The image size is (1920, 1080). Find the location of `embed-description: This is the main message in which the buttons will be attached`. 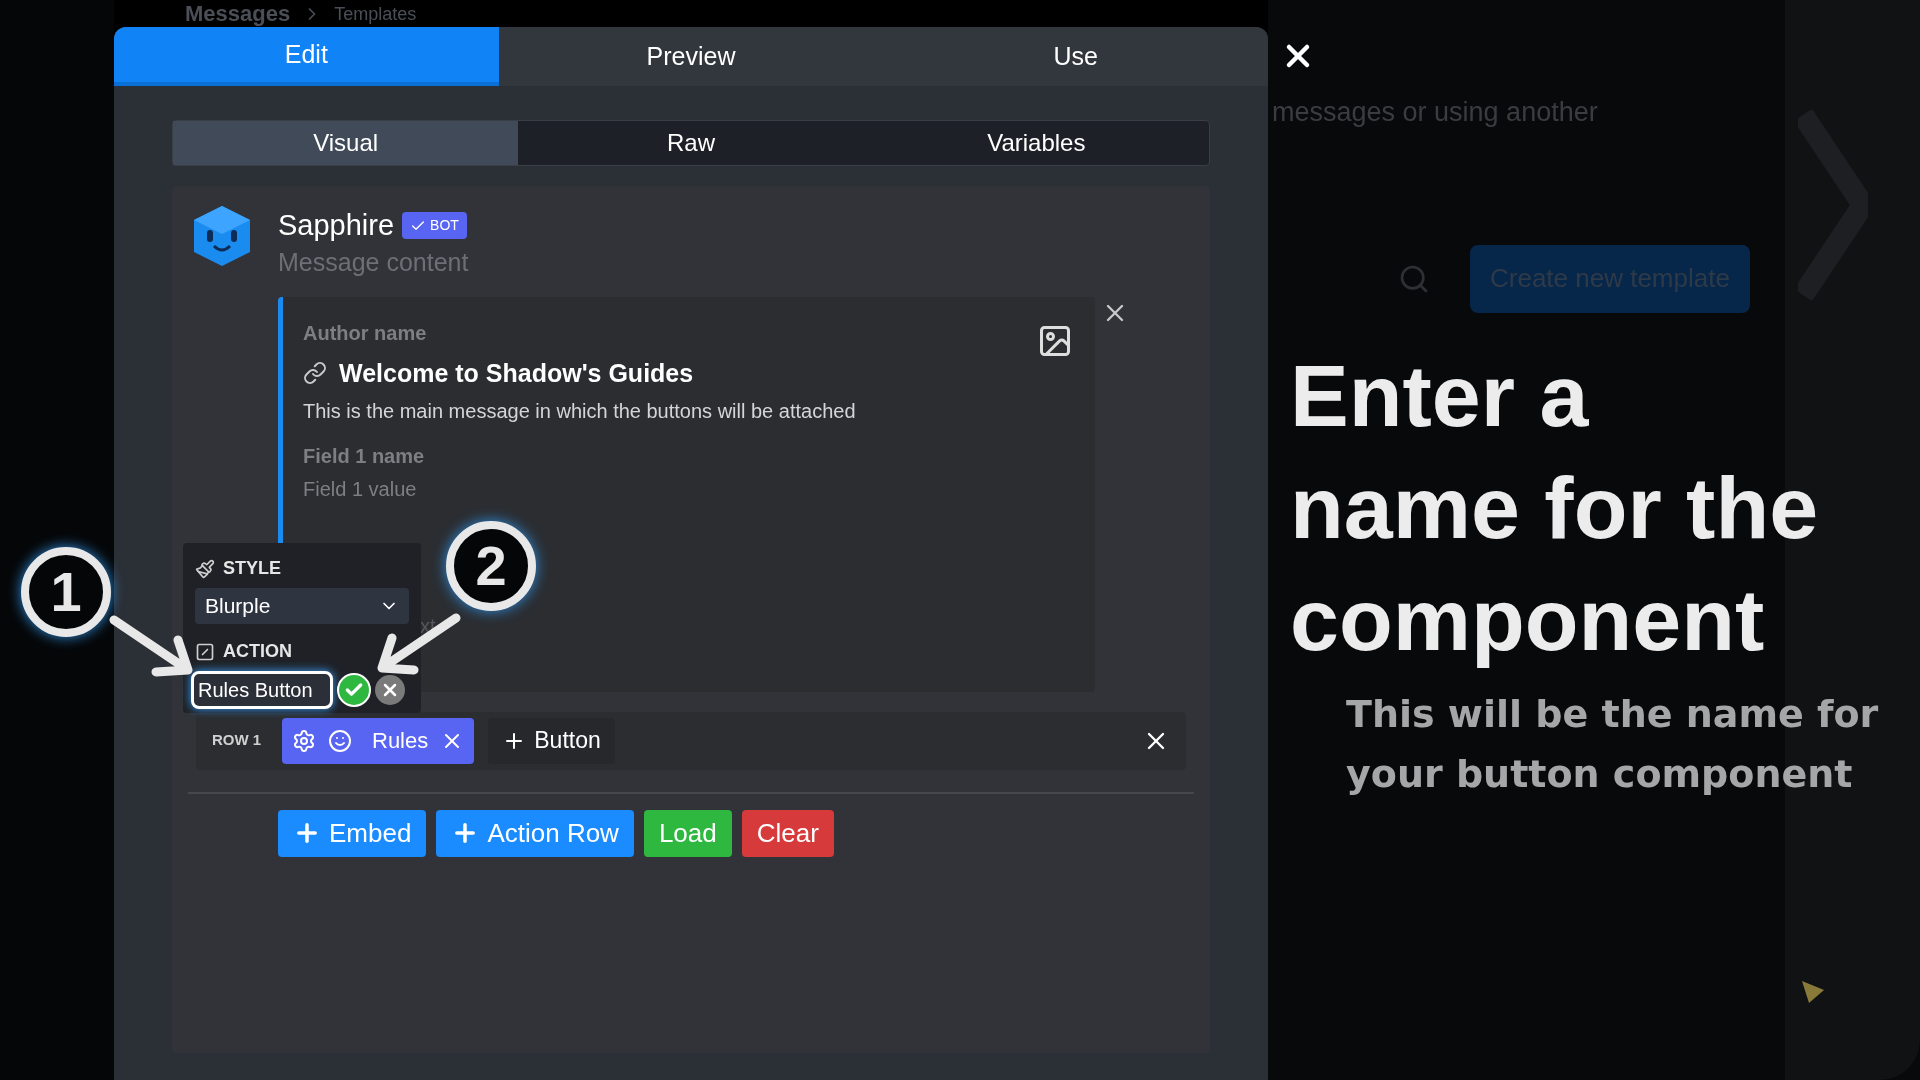

embed-description: This is the main message in which the buttons will be attached is located at coordinates (579, 411).